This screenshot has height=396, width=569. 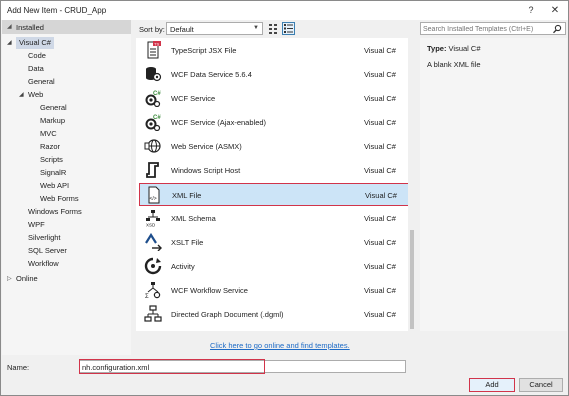 What do you see at coordinates (152, 170) in the screenshot?
I see `script-scroll-icon` at bounding box center [152, 170].